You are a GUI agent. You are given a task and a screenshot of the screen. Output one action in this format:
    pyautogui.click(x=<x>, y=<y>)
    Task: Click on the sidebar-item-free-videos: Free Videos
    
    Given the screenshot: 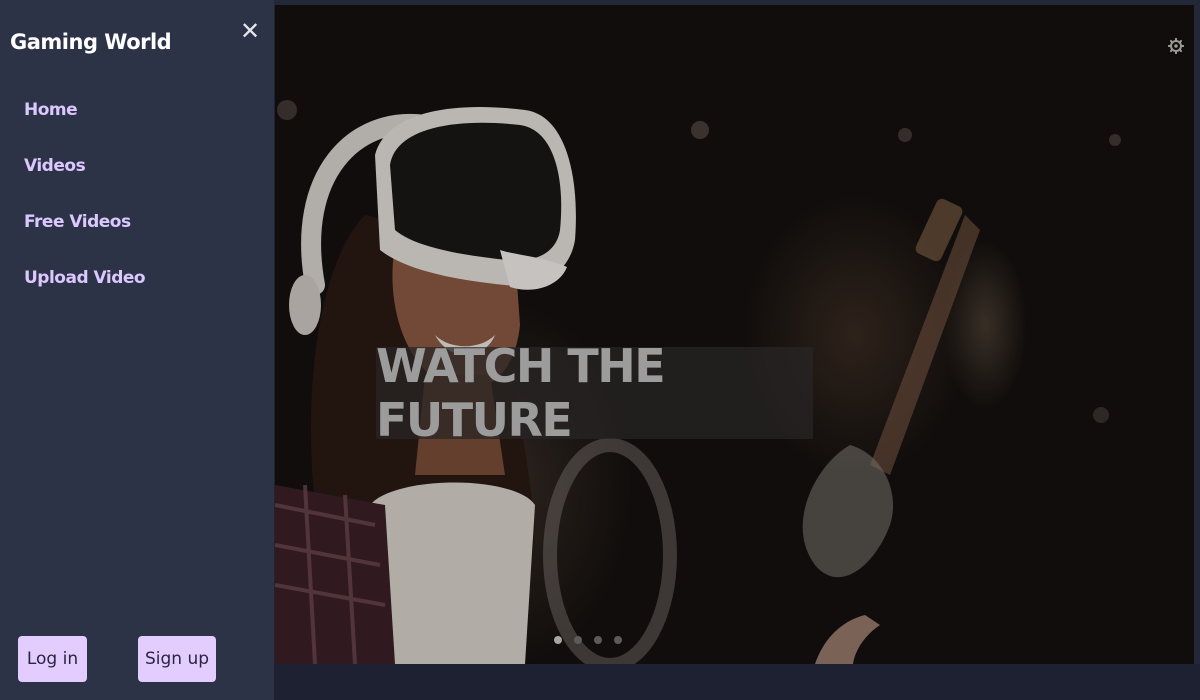 What is the action you would take?
    pyautogui.click(x=84, y=236)
    